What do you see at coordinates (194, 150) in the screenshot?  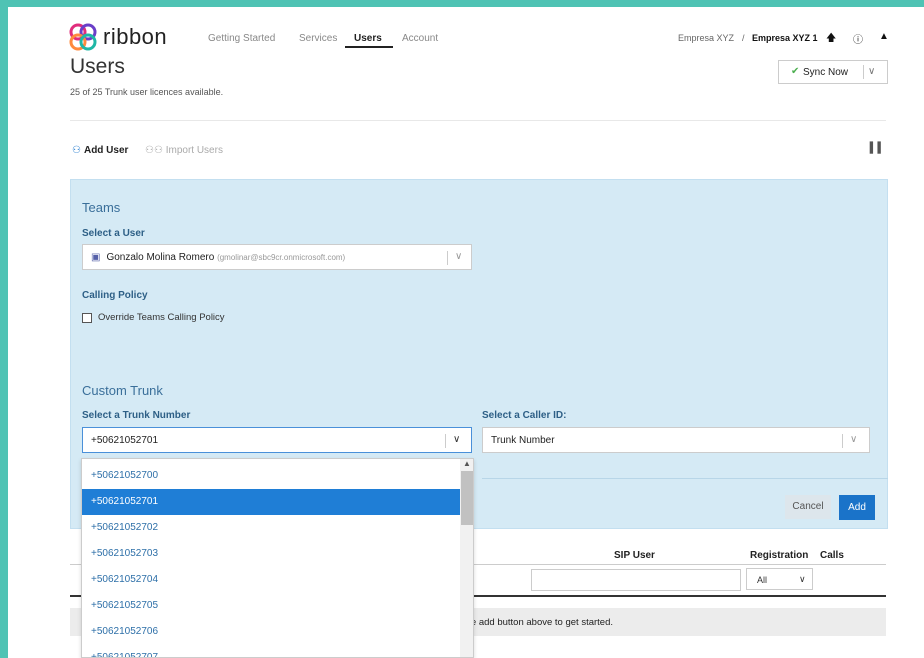 I see `import-users-label: Import Users` at bounding box center [194, 150].